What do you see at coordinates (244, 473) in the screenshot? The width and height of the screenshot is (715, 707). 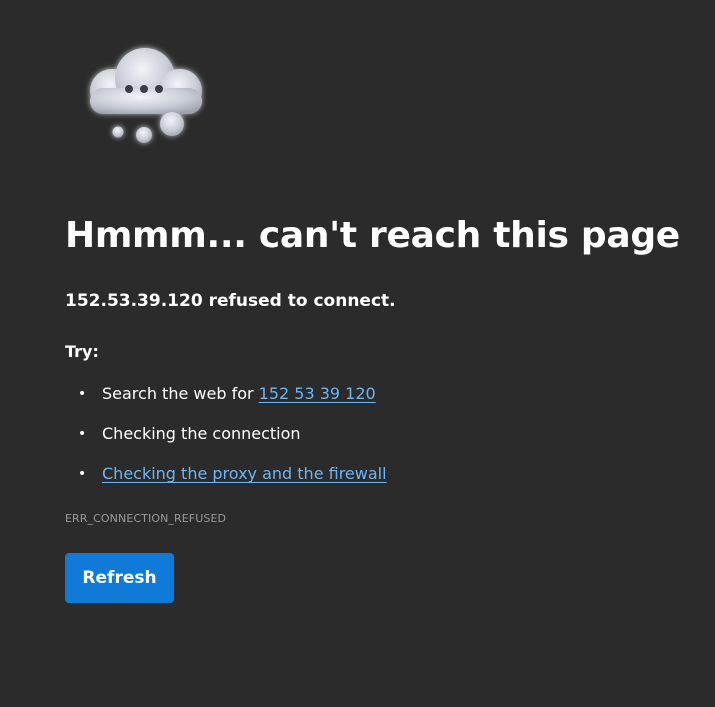 I see `proxy-firewall-link: Checking the proxy and the firewall` at bounding box center [244, 473].